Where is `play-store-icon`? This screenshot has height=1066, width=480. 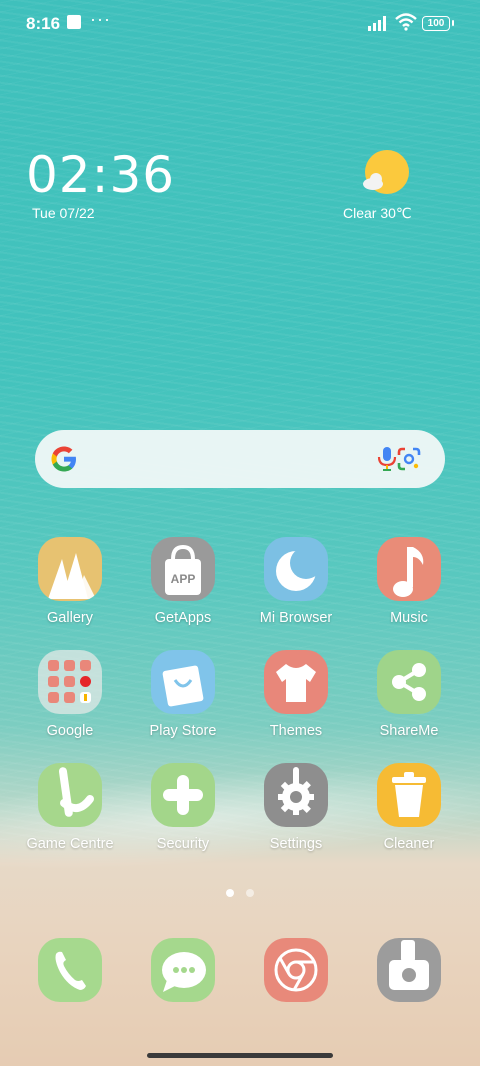 play-store-icon is located at coordinates (183, 682).